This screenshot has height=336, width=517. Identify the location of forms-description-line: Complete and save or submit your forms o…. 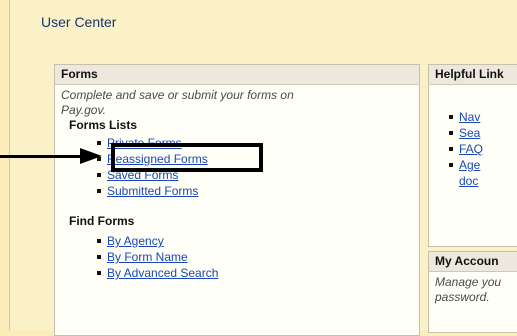
(177, 95).